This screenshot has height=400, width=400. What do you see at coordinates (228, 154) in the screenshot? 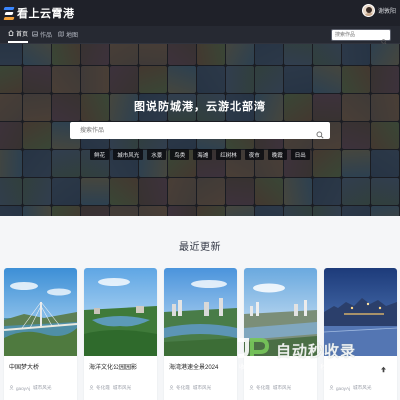
I see `tag-chip: 红树林` at bounding box center [228, 154].